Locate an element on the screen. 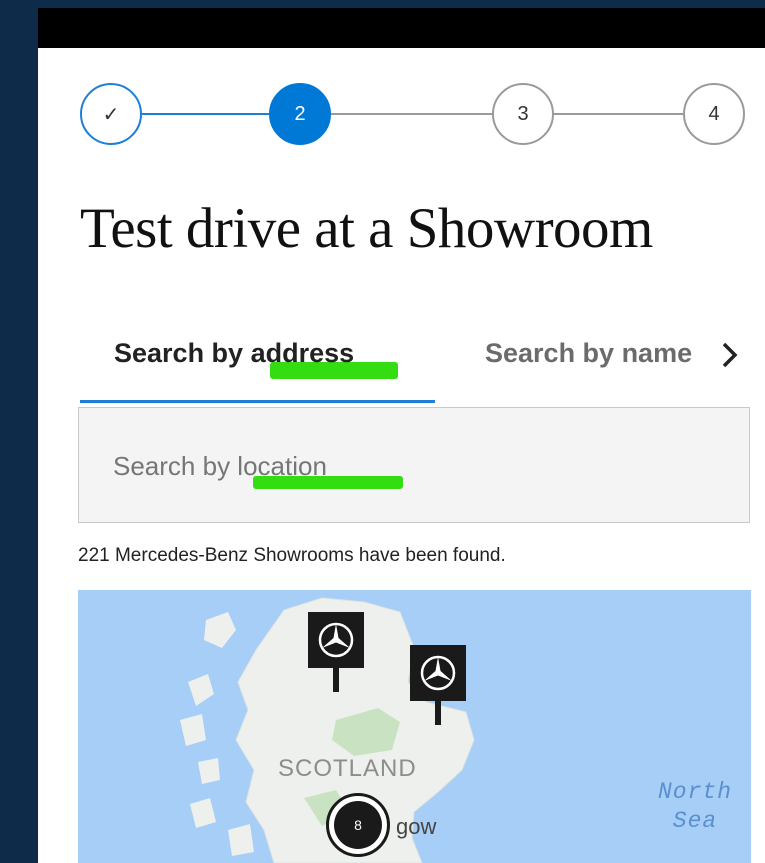  left-sidebar is located at coordinates (19, 431).